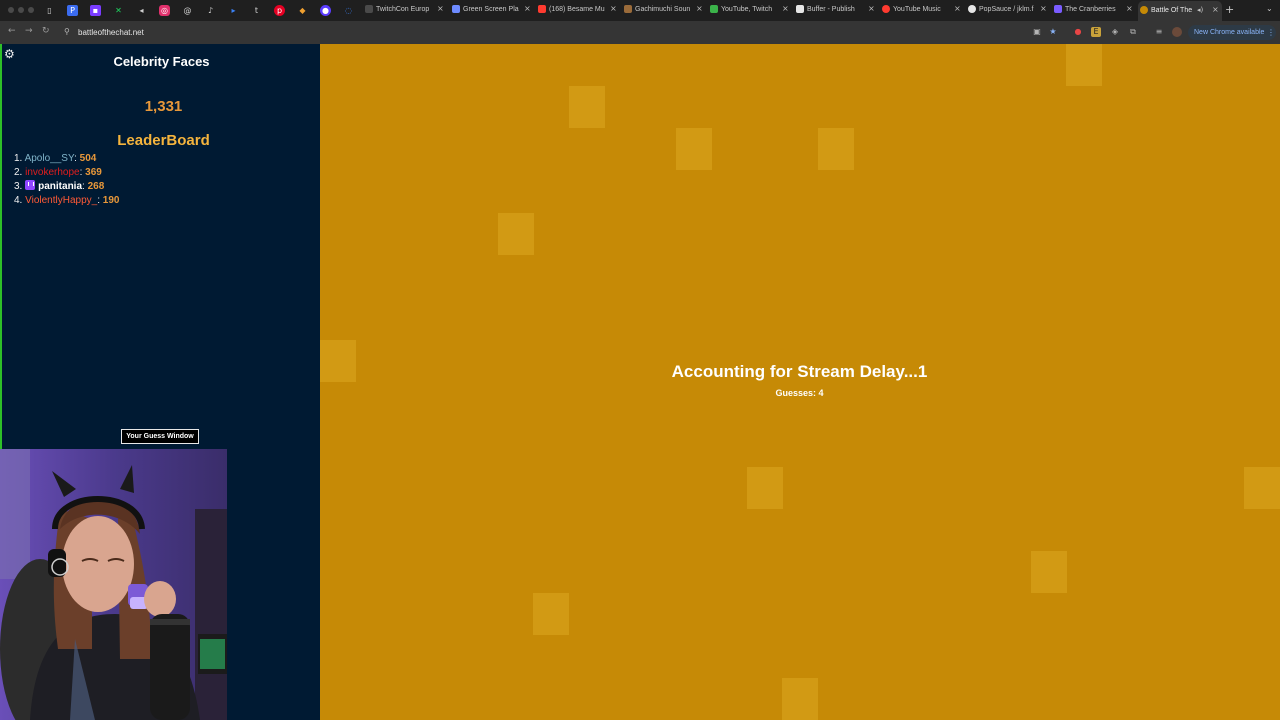  Describe the element at coordinates (67, 31) in the screenshot. I see `site-info-icon: ⚲` at that location.